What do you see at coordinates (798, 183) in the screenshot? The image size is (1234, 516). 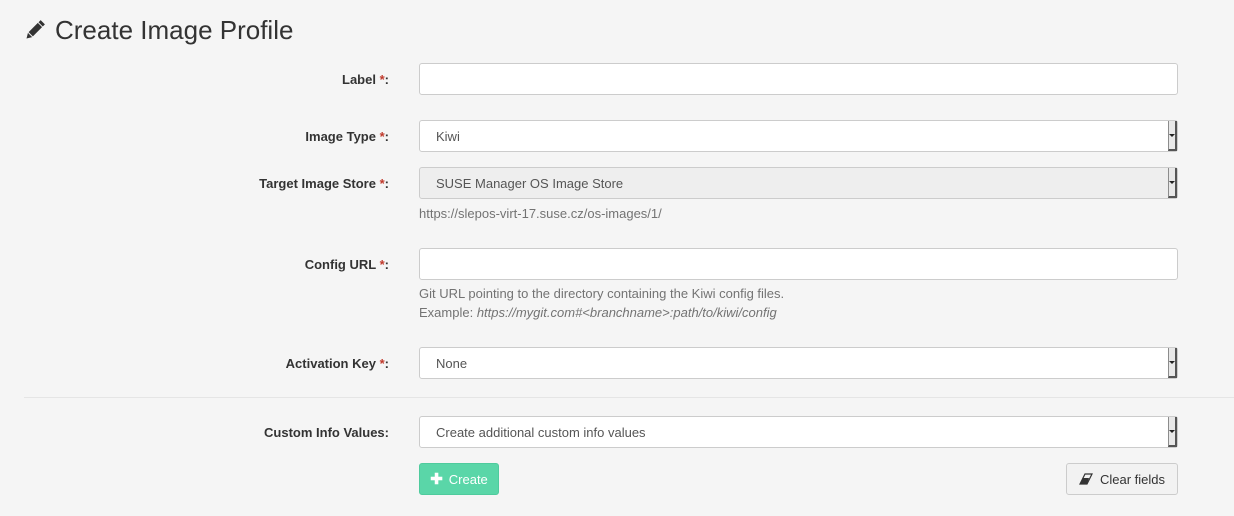 I see `target-image-store-select: SUSE Manager OS Image Store` at bounding box center [798, 183].